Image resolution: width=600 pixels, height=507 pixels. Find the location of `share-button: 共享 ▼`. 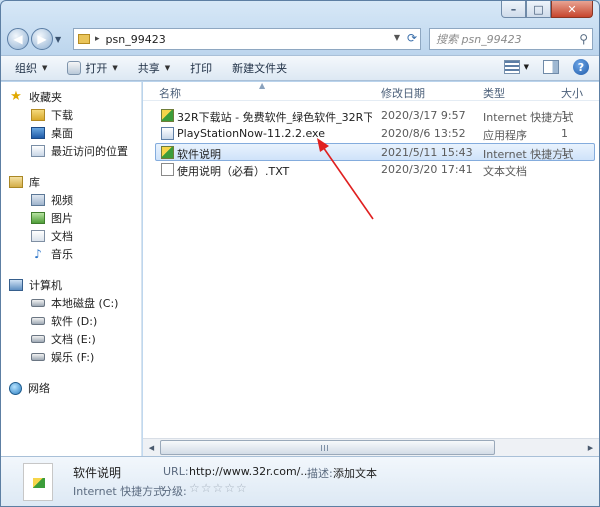

share-button: 共享 ▼ is located at coordinates (154, 68).